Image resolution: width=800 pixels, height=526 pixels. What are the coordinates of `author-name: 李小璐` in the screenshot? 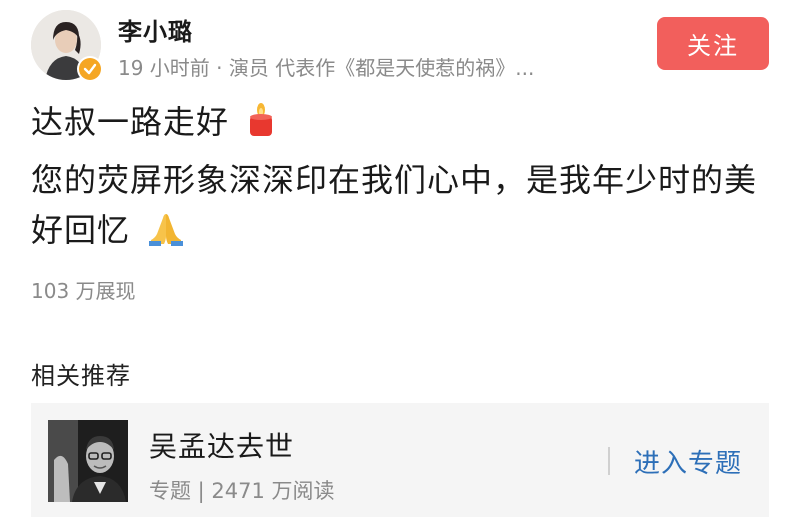 It's located at (155, 29).